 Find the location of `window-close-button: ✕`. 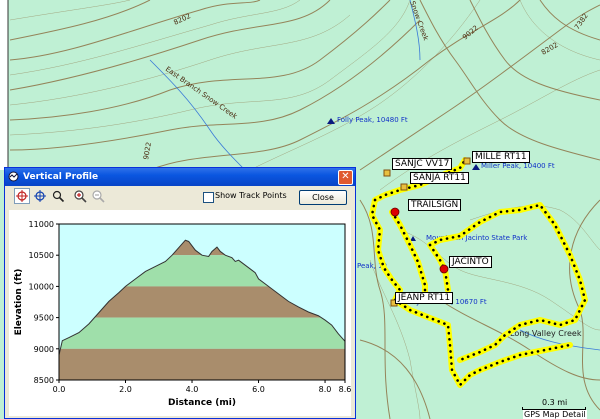

window-close-button: ✕ is located at coordinates (345, 177).